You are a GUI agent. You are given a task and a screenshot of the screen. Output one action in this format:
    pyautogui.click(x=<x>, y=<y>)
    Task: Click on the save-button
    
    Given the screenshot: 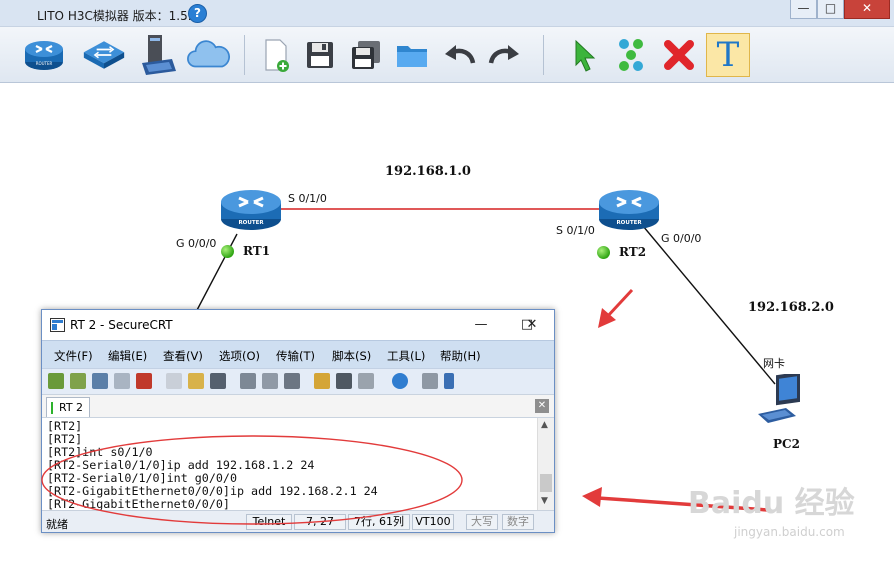 What is the action you would take?
    pyautogui.click(x=320, y=55)
    